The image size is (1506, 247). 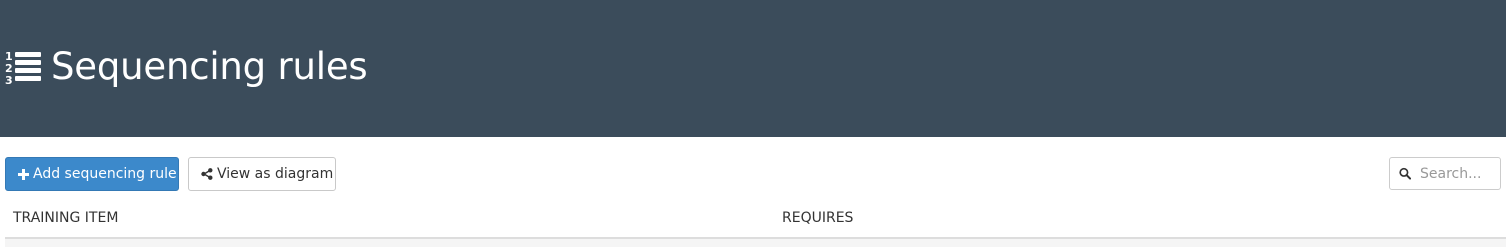 What do you see at coordinates (9, 79) in the screenshot?
I see `svg-text: 3` at bounding box center [9, 79].